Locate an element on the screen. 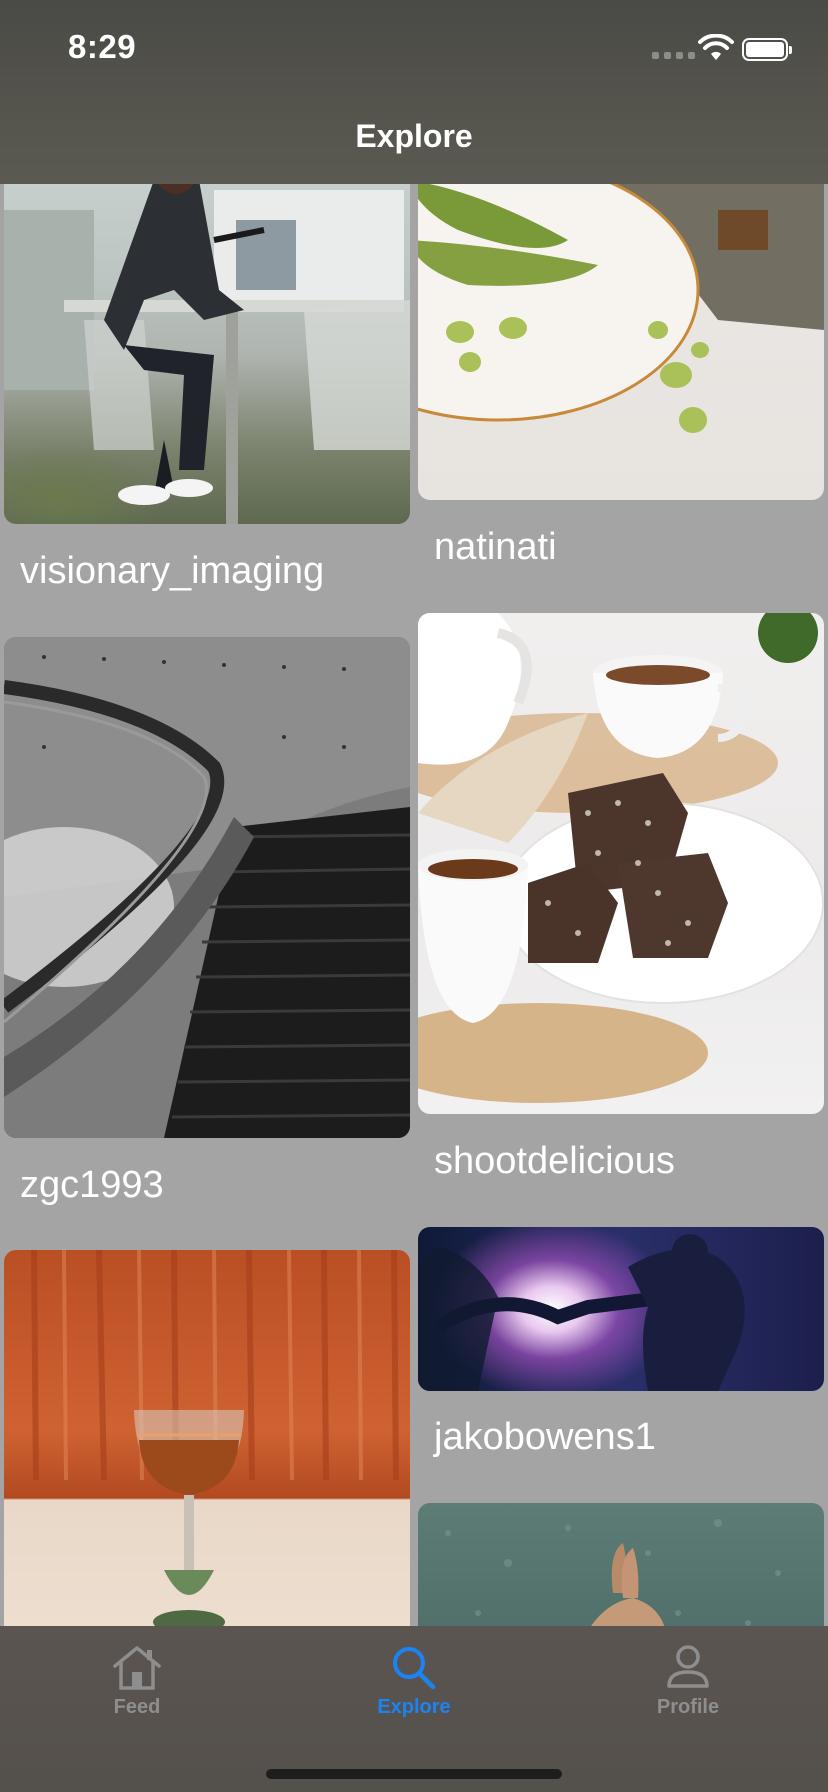 This screenshot has height=1792, width=828. post-image-beans-on-plate is located at coordinates (621, 325).